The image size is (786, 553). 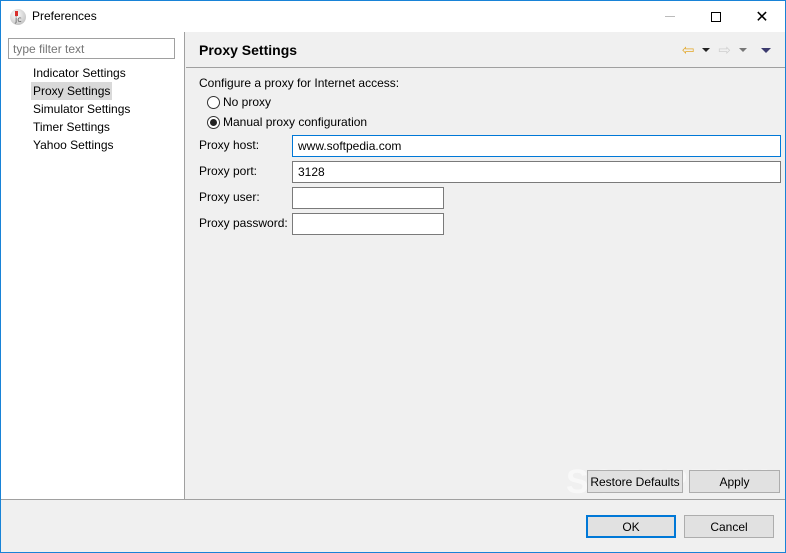 I want to click on title-bar: jc Preferences ✕, so click(x=393, y=16).